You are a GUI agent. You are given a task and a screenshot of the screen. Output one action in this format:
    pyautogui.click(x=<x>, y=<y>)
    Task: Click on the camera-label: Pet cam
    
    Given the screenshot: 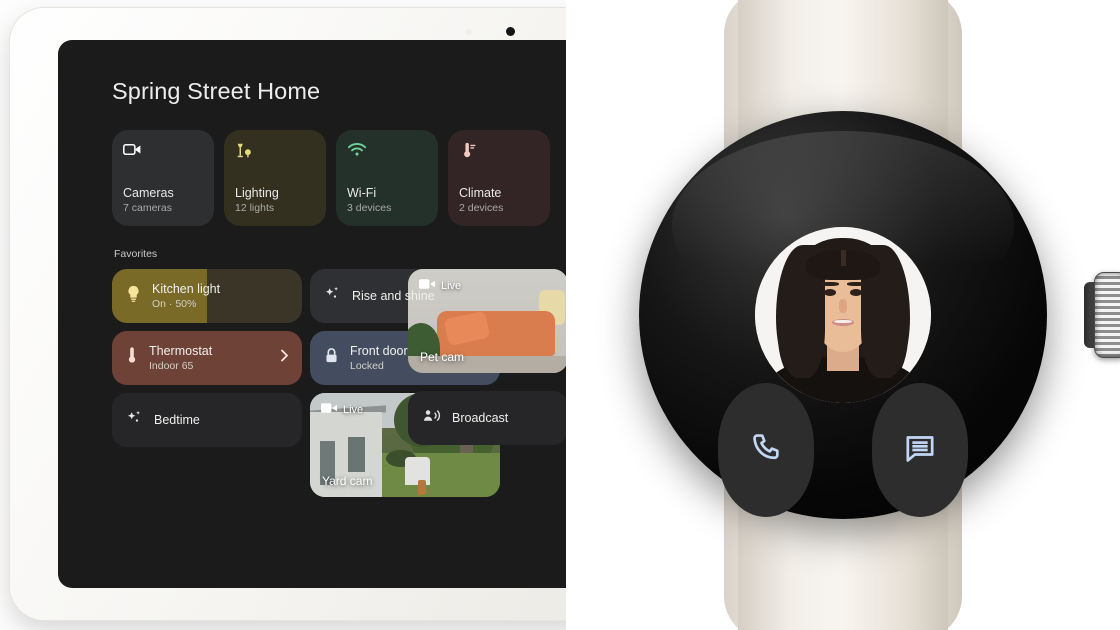 What is the action you would take?
    pyautogui.click(x=442, y=357)
    